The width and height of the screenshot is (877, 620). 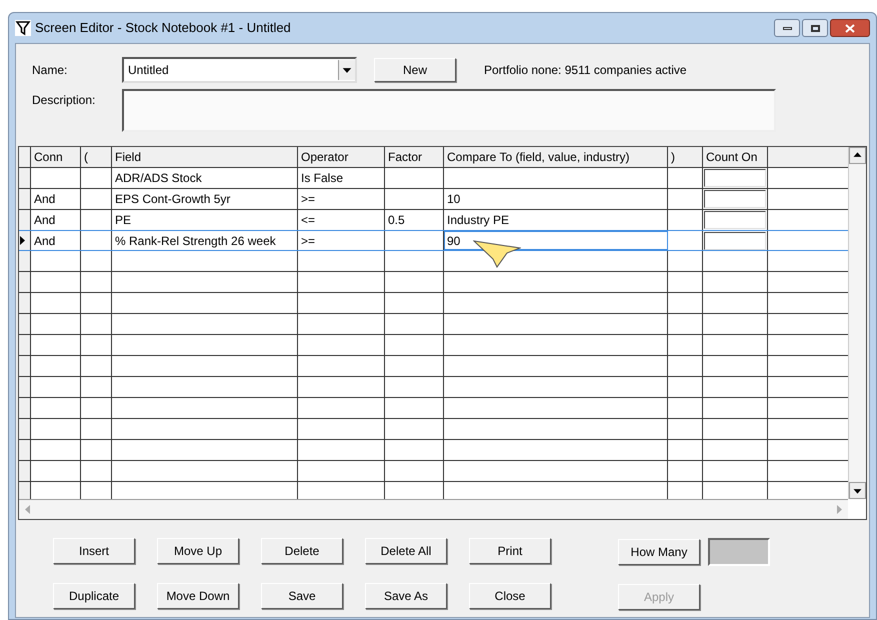 What do you see at coordinates (205, 199) in the screenshot?
I see `table-cell: EPS Cont-Growth 5yr` at bounding box center [205, 199].